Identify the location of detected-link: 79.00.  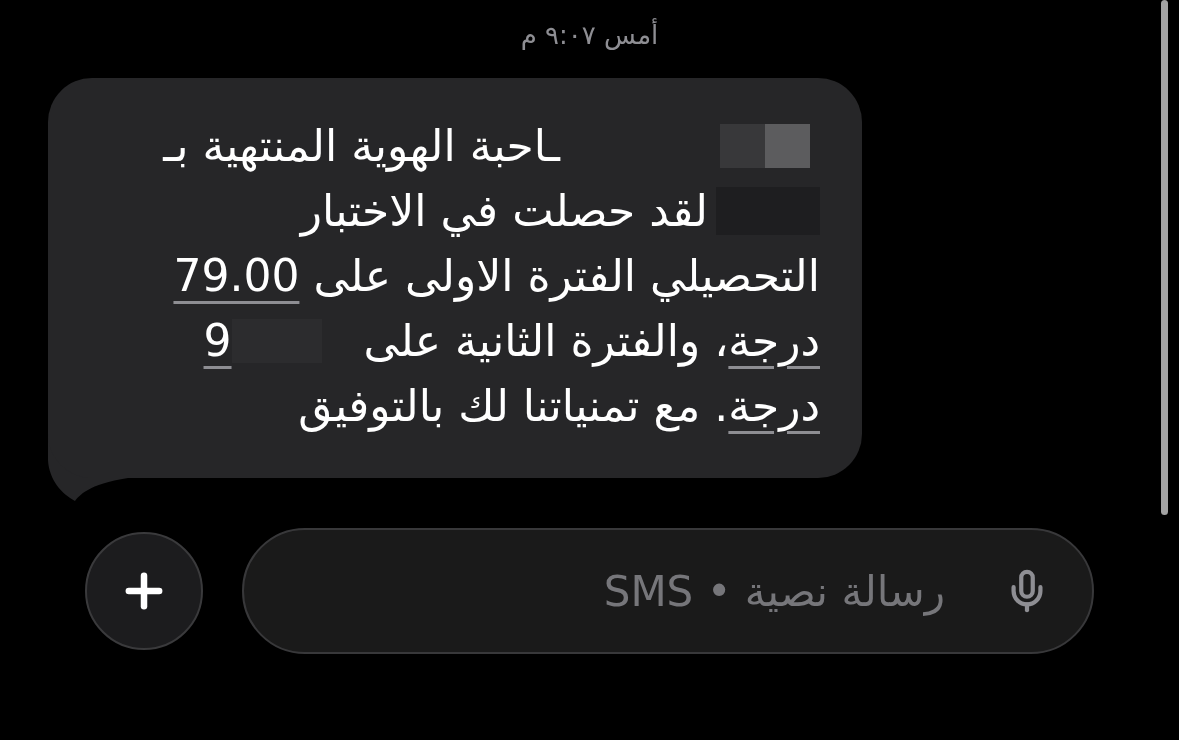
(236, 275).